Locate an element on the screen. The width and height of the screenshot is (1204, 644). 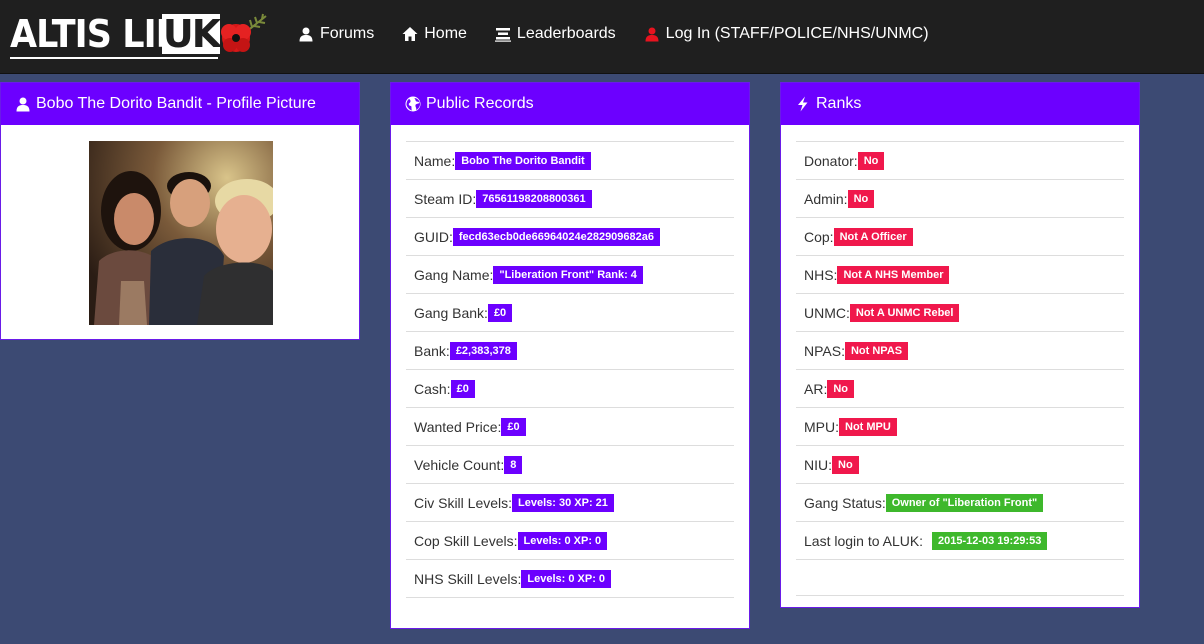
record-label: Name: is located at coordinates (435, 160).